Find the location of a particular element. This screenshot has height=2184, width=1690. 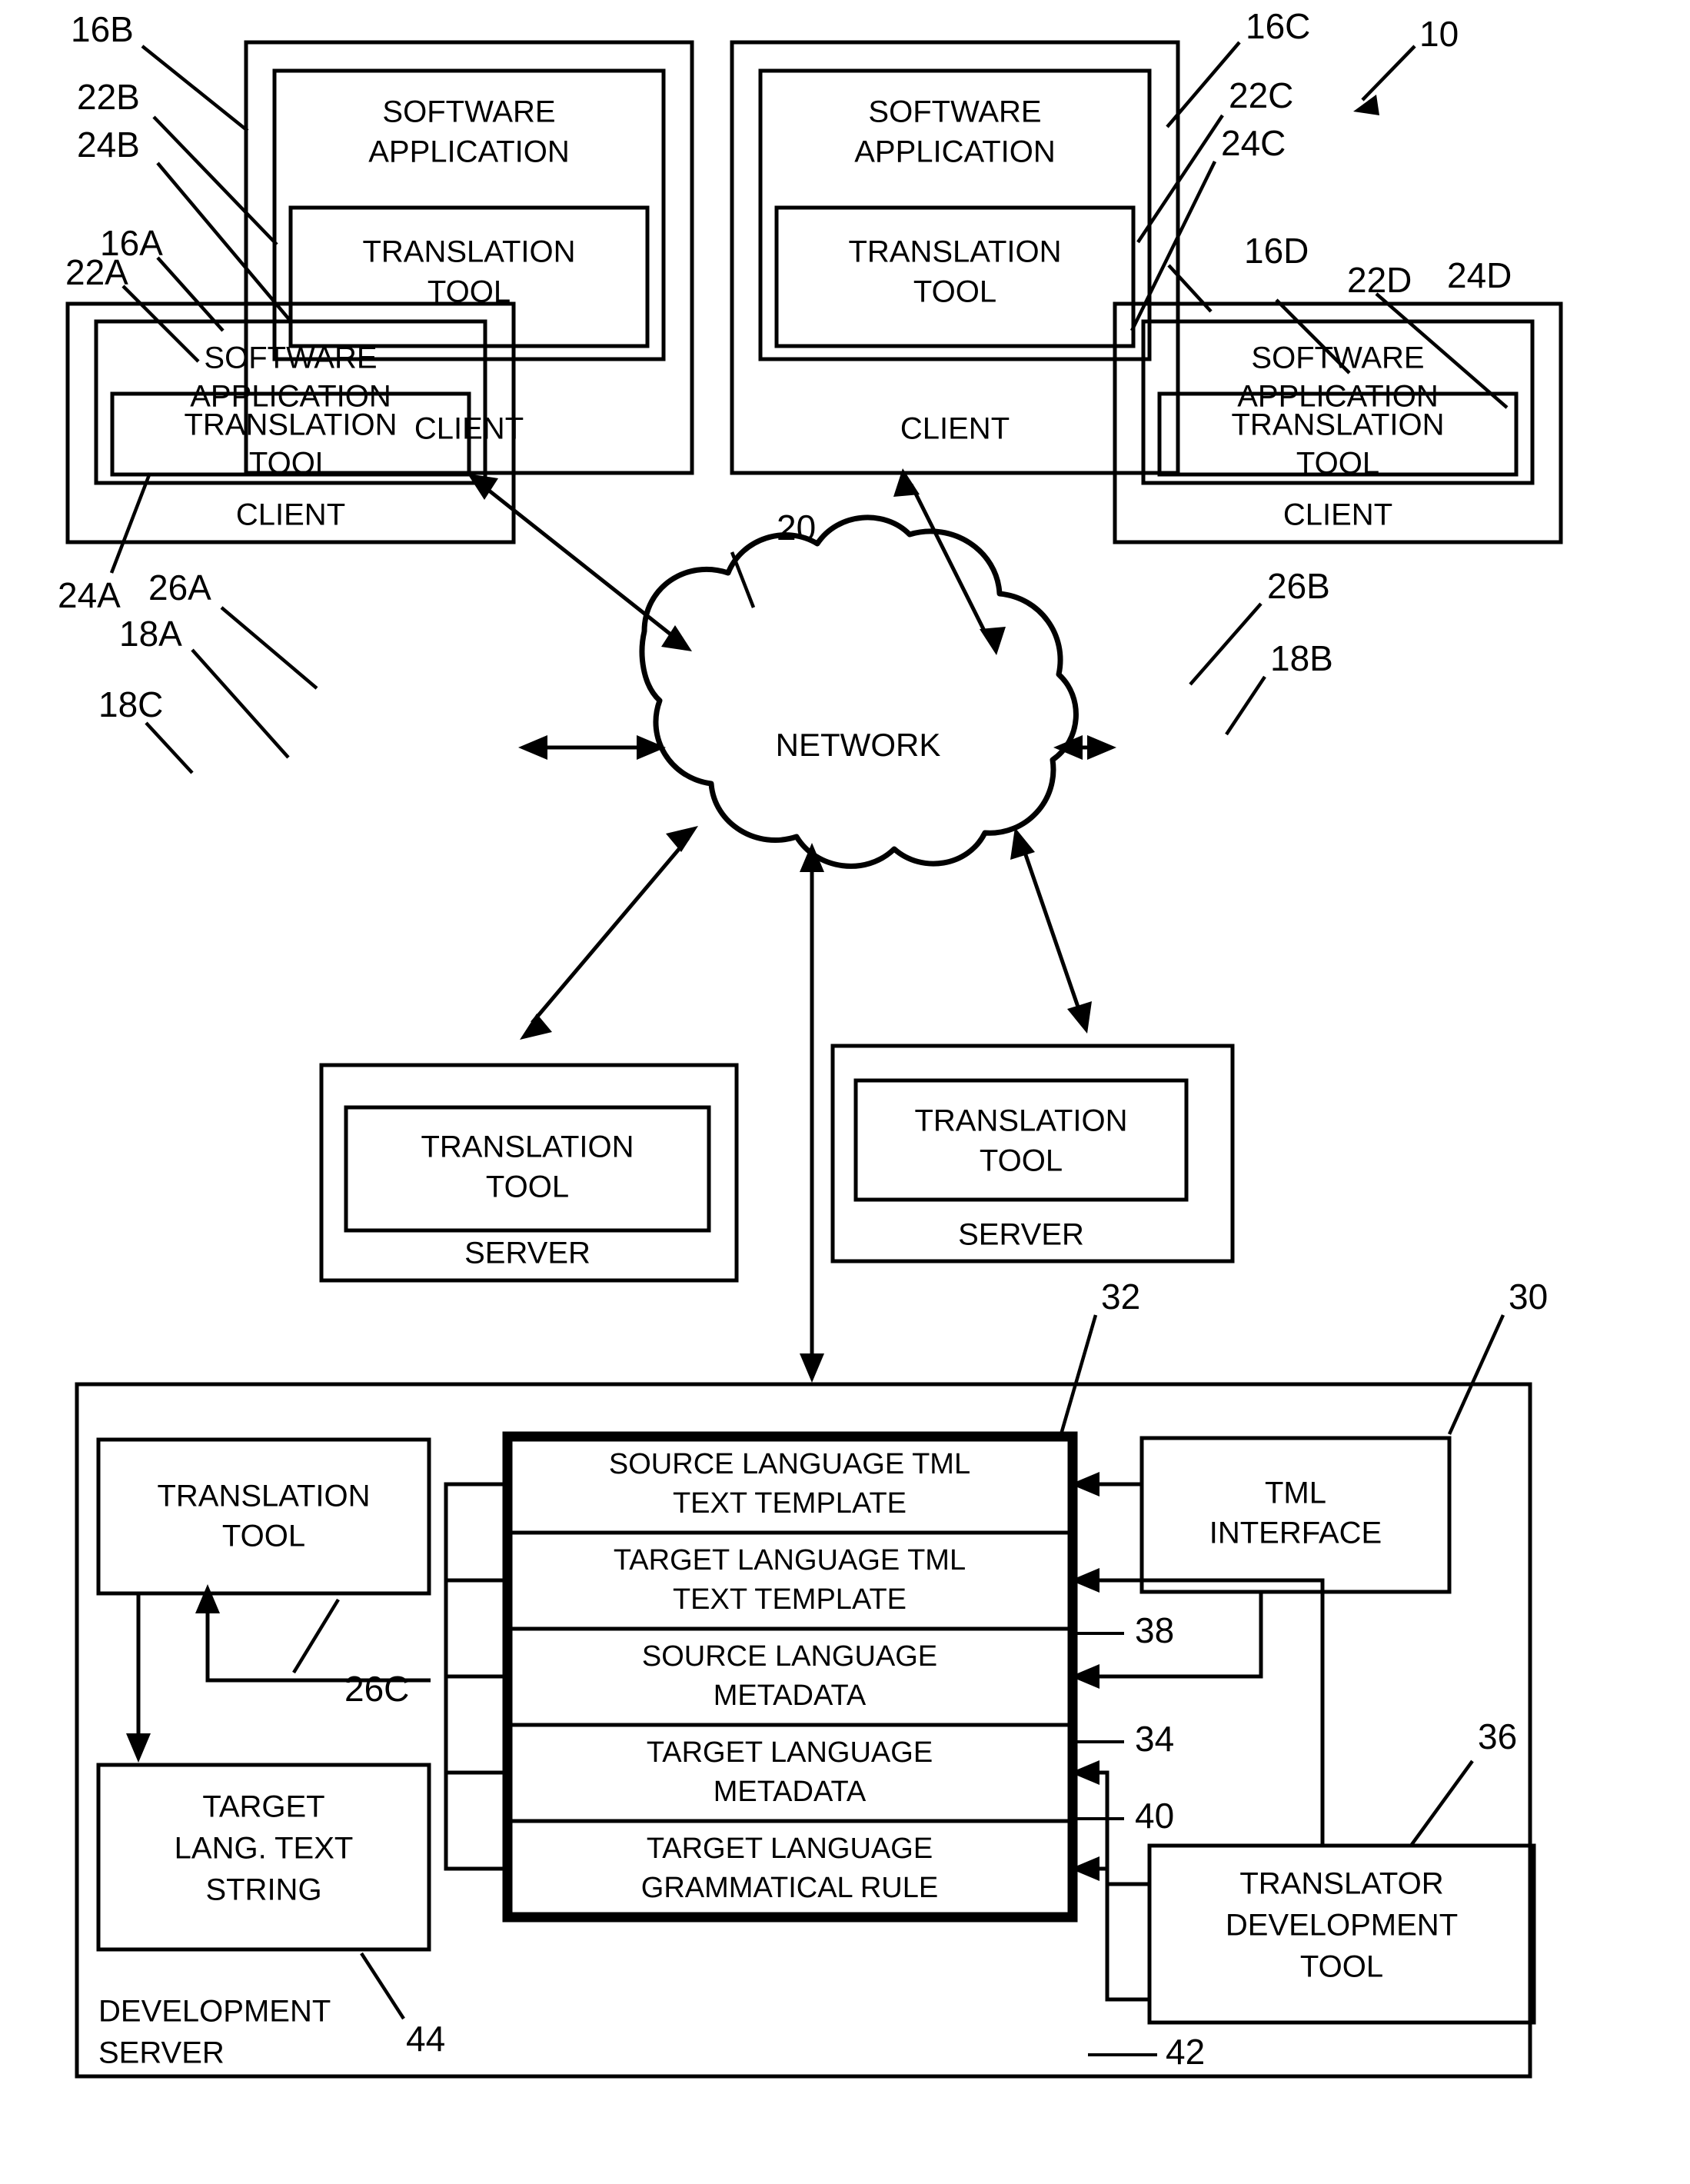

client-d-label: CLIENT is located at coordinates (1337, 515).